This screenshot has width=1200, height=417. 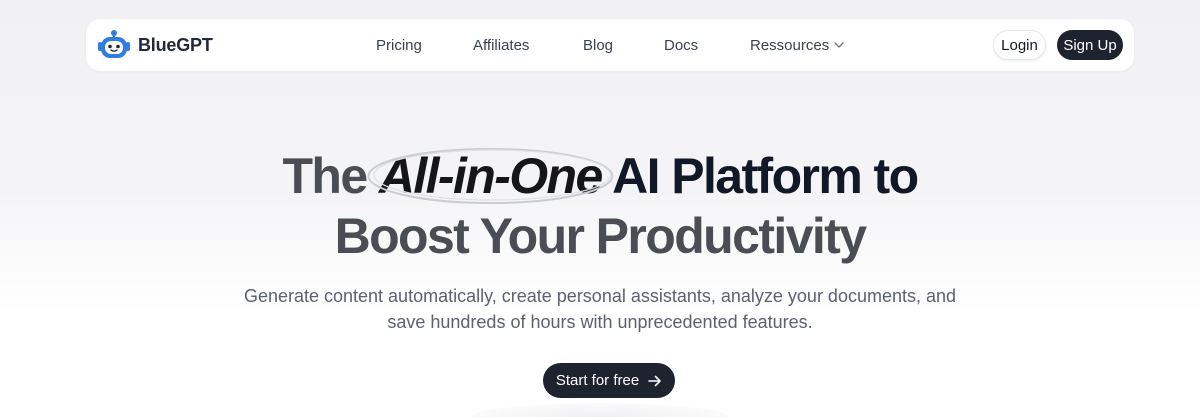 I want to click on arrow-right-icon, so click(x=654, y=380).